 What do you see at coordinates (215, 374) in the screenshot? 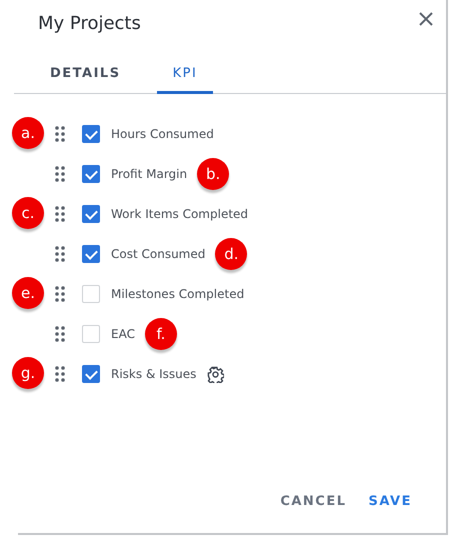
I see `settings-icon` at bounding box center [215, 374].